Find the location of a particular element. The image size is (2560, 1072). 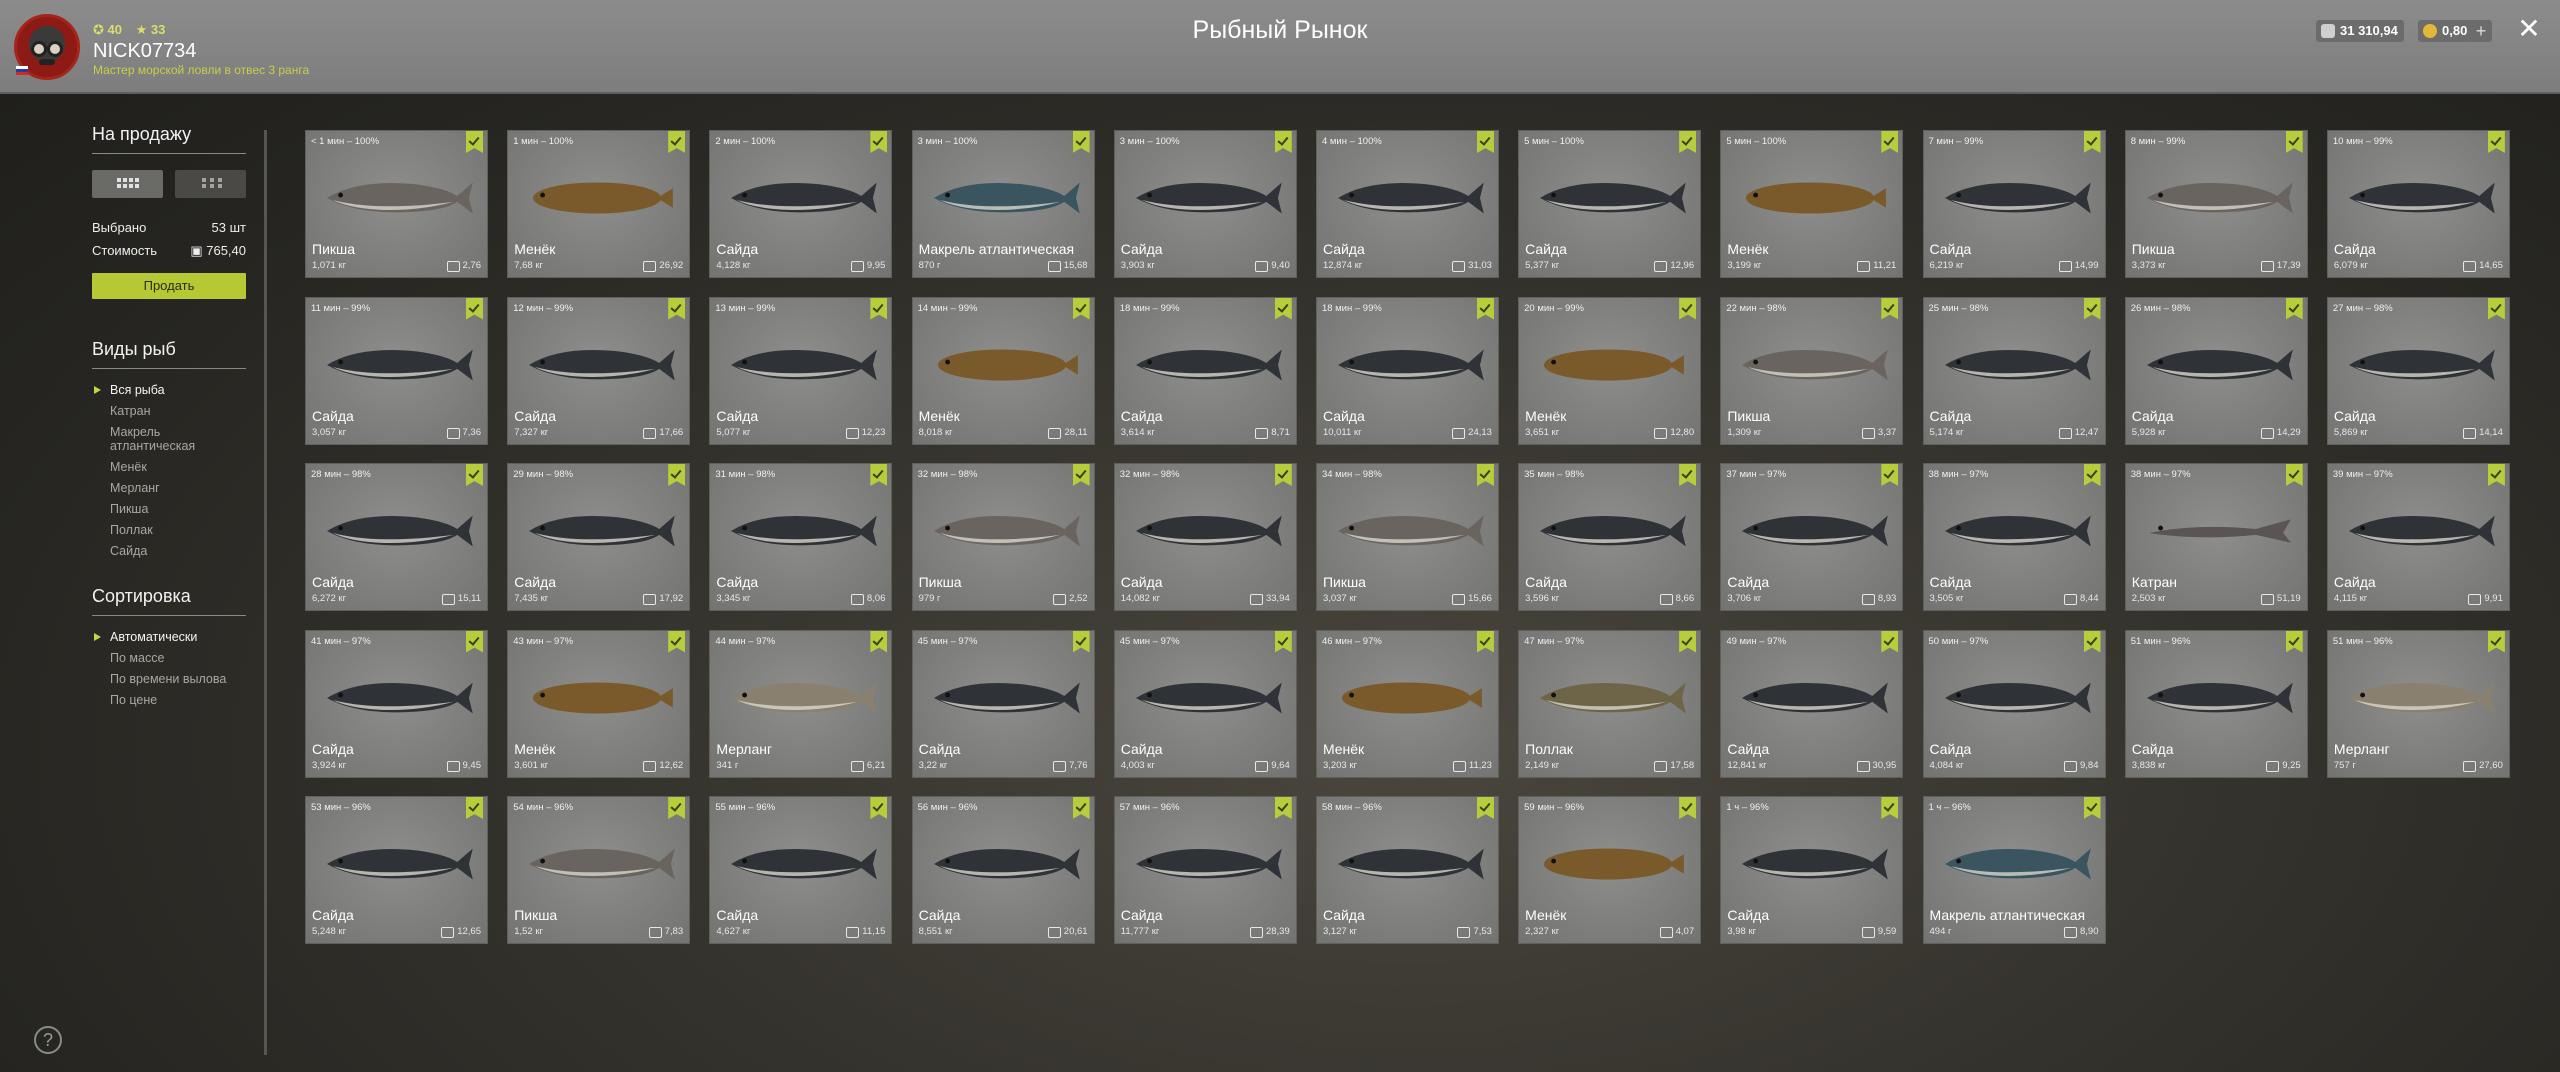

sort-option-item: По цене is located at coordinates (169, 700).